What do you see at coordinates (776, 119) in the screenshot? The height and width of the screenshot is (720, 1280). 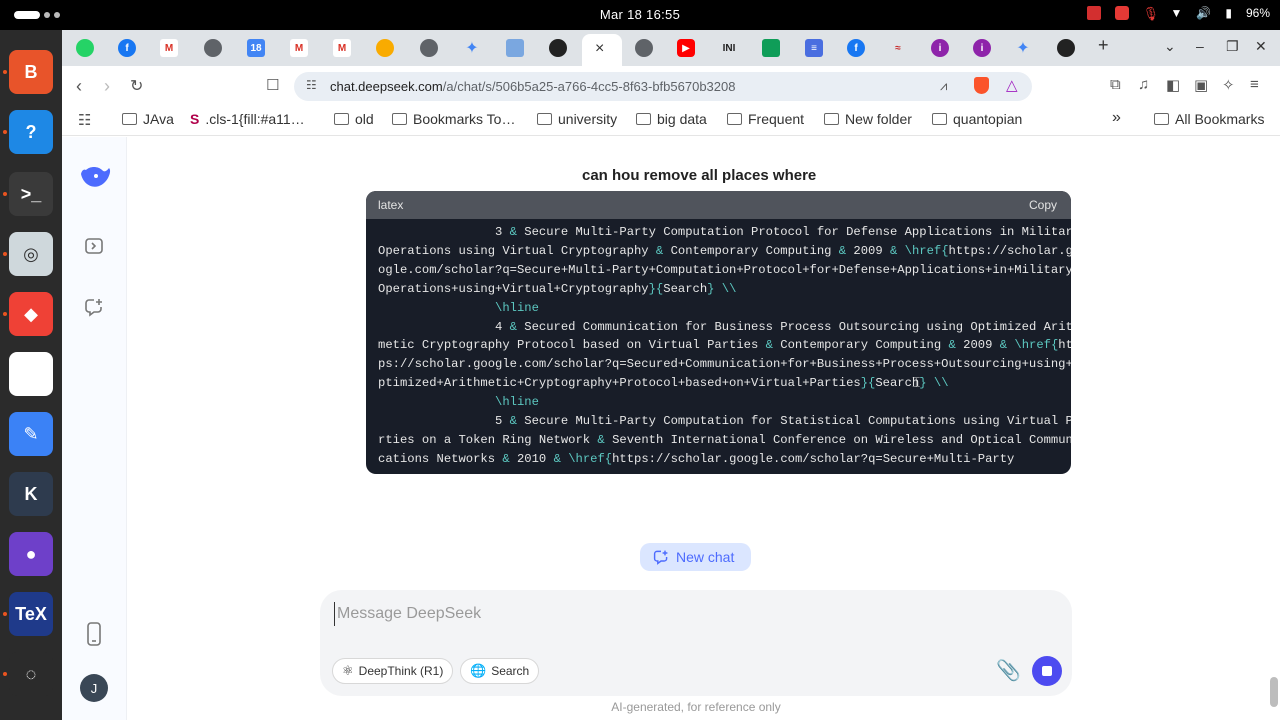 I see `bookmark-label: Frequent` at bounding box center [776, 119].